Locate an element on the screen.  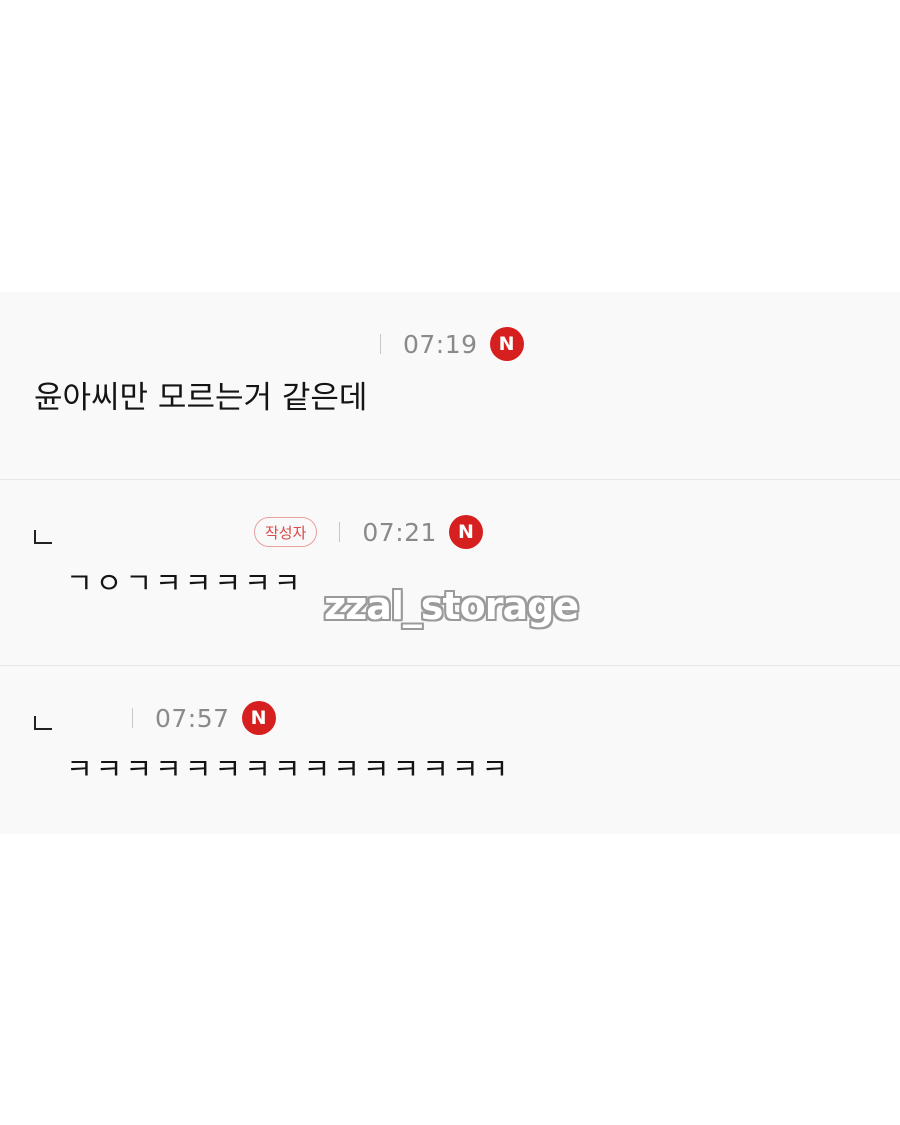
watermark: zzal_storage is located at coordinates (451, 606).